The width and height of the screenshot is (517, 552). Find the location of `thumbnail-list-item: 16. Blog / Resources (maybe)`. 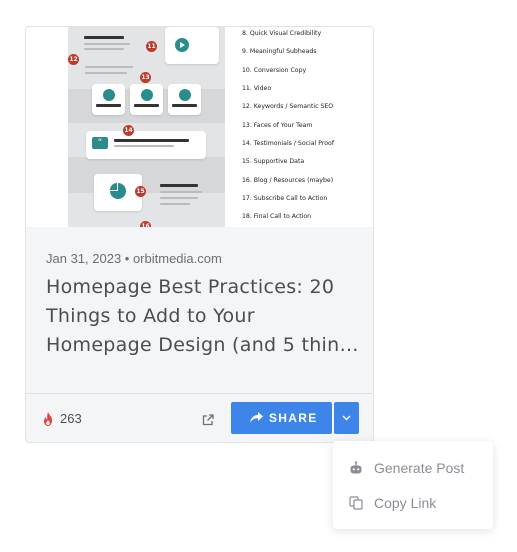

thumbnail-list-item: 16. Blog / Resources (maybe) is located at coordinates (288, 180).